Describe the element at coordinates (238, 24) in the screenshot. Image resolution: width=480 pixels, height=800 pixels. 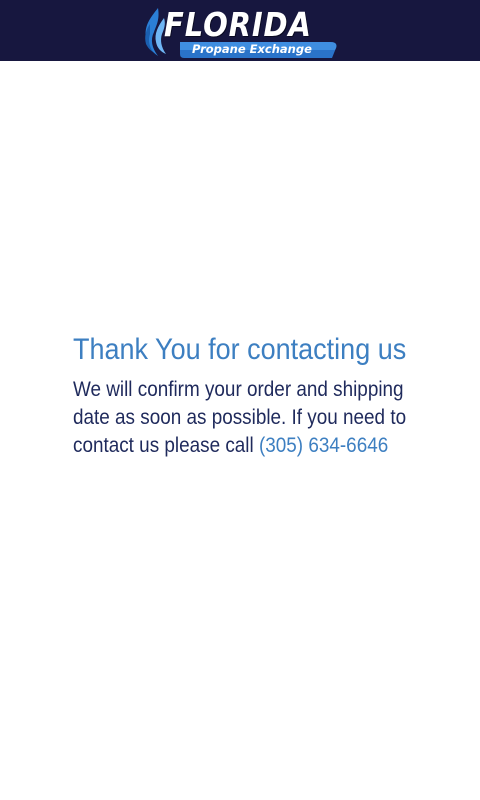
I see `logo-title: FLORIDA` at that location.